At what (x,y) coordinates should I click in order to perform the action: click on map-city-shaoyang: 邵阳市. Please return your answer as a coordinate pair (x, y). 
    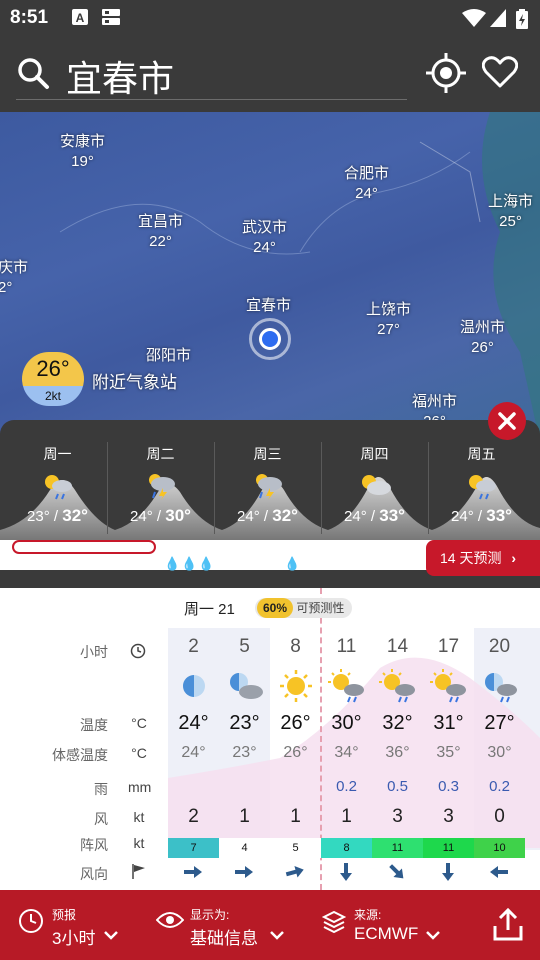
    Looking at the image, I should click on (169, 355).